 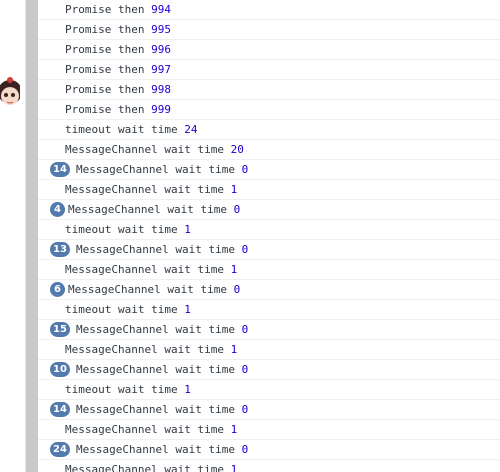 I want to click on message-value: 994, so click(x=161, y=9).